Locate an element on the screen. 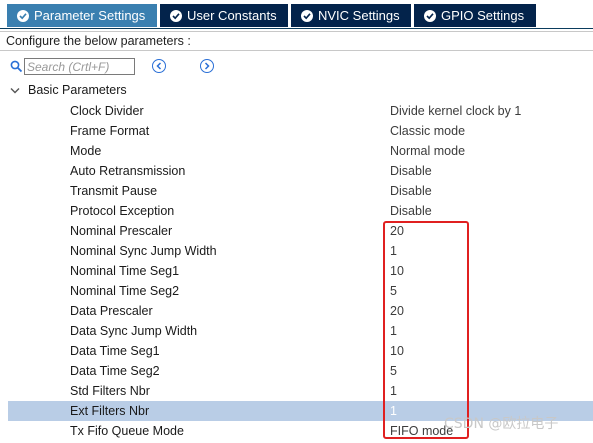  tab-gpio-settings: GPIO Settings is located at coordinates (475, 15).